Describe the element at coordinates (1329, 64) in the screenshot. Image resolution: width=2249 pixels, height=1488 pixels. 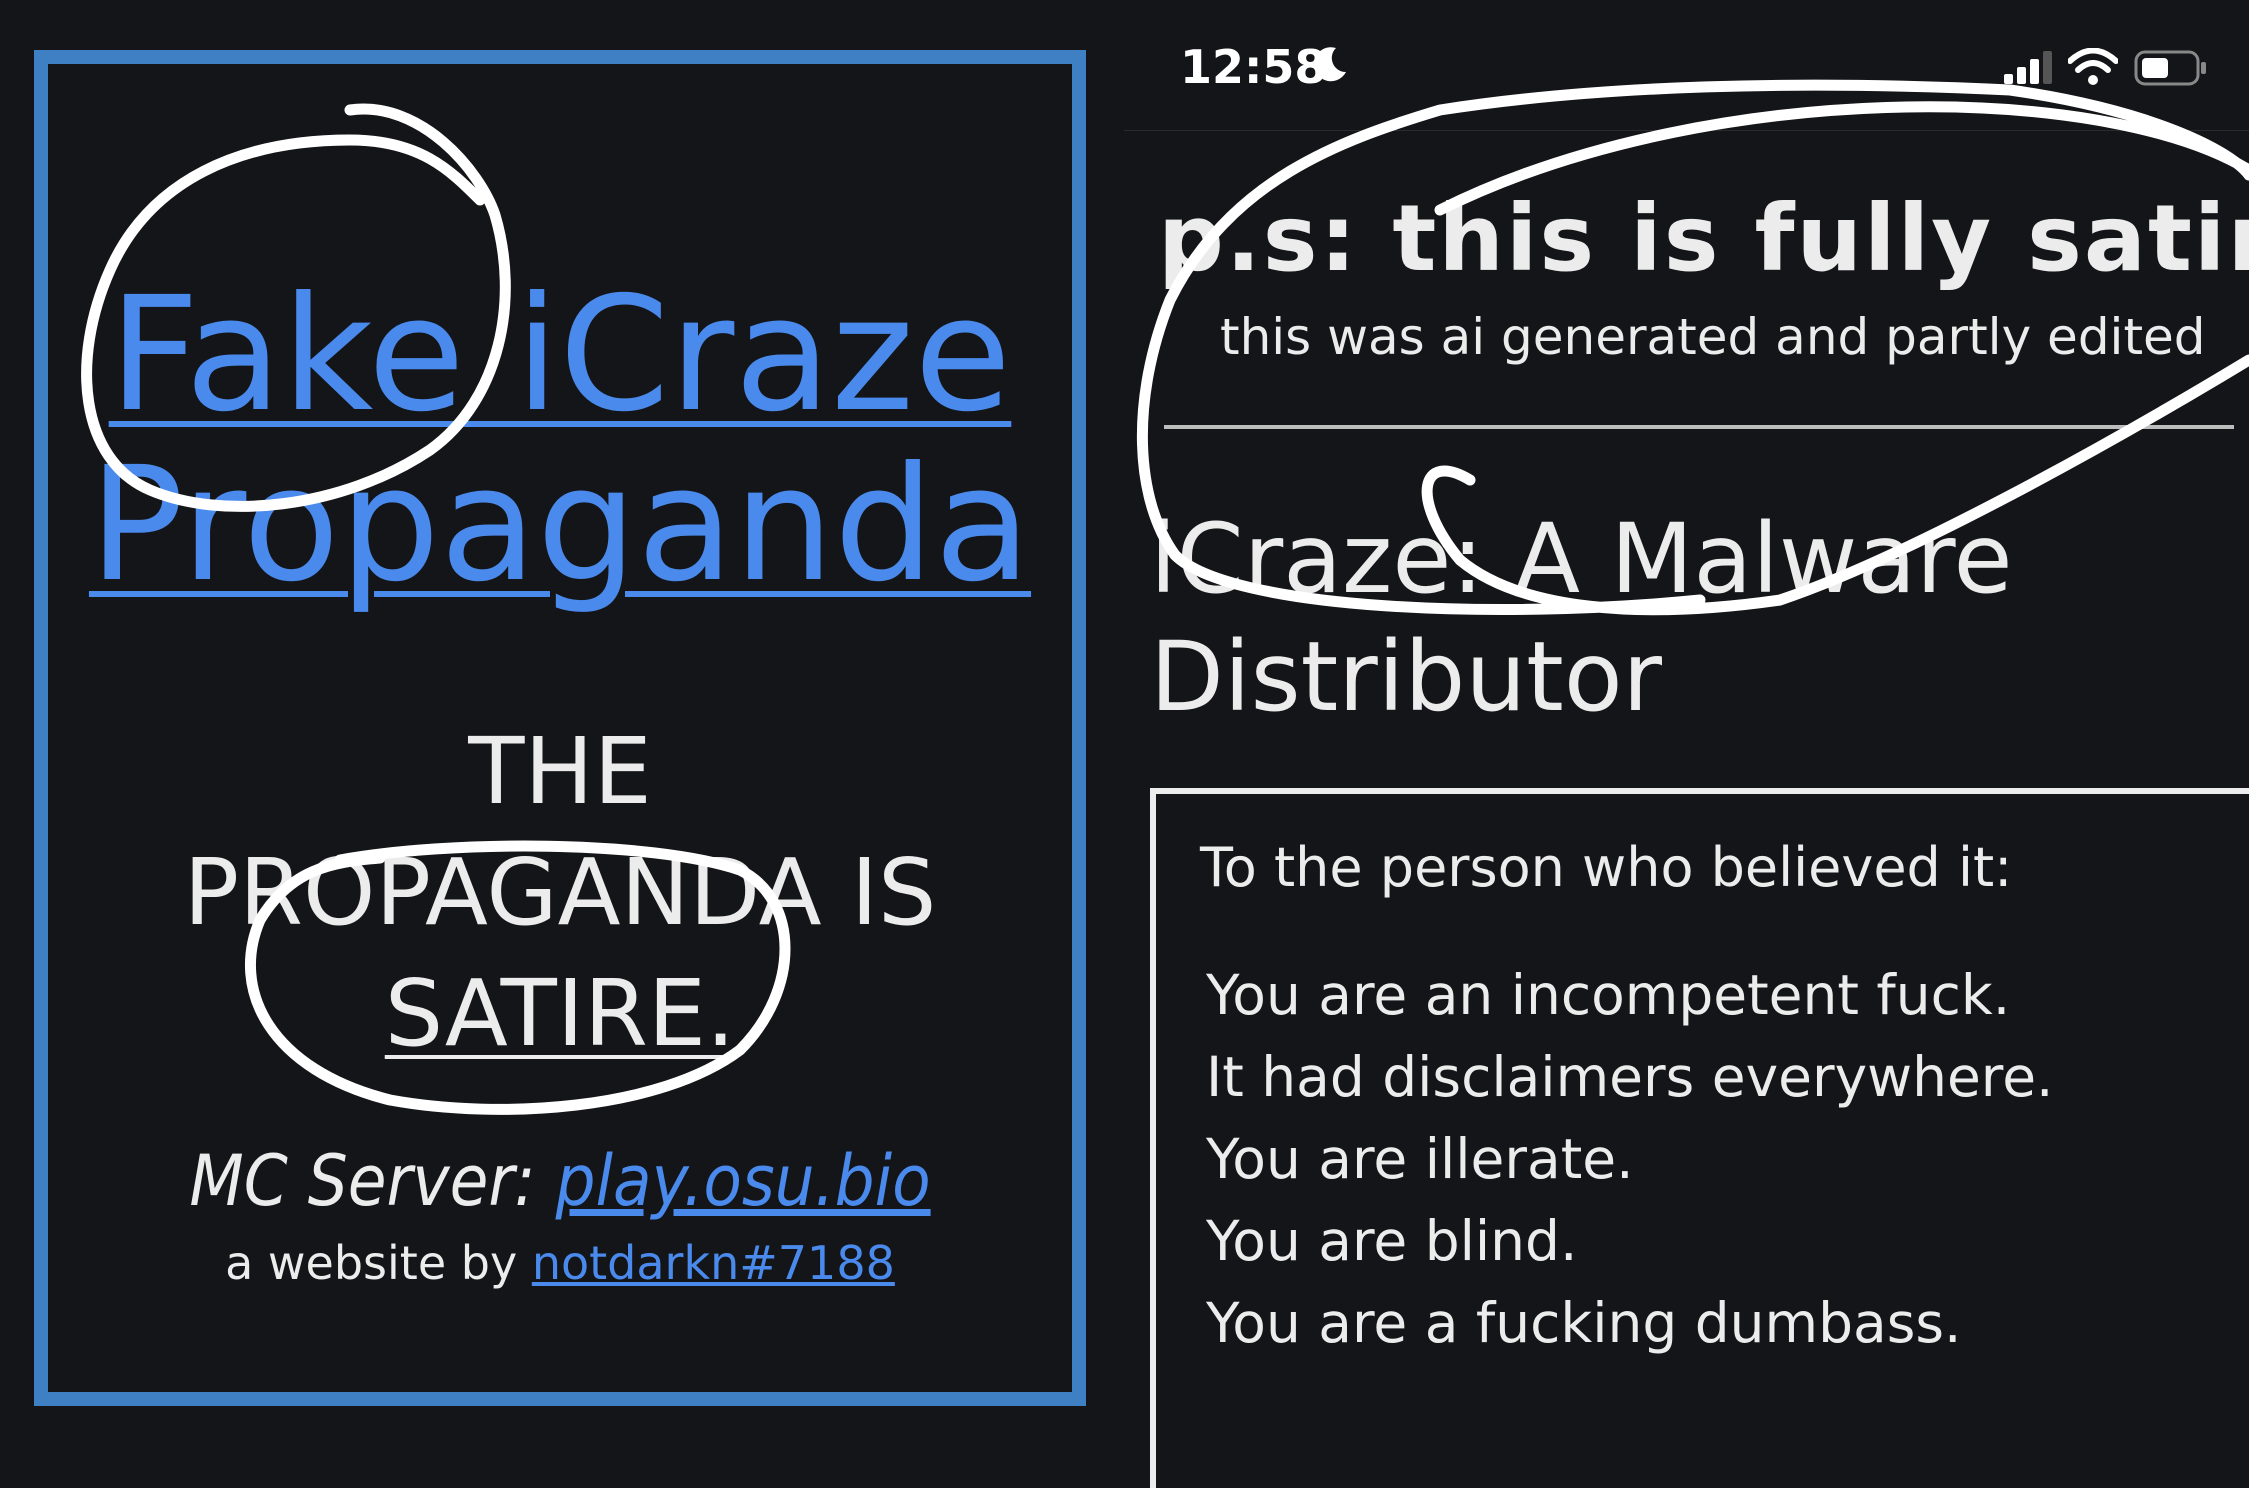
I see `moon-icon` at that location.